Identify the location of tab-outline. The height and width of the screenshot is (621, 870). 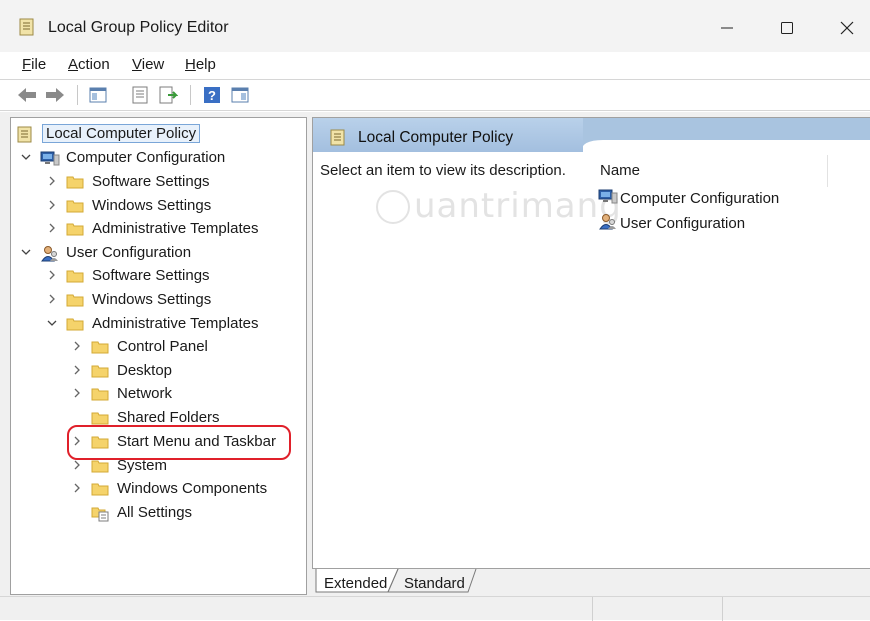
(396, 581).